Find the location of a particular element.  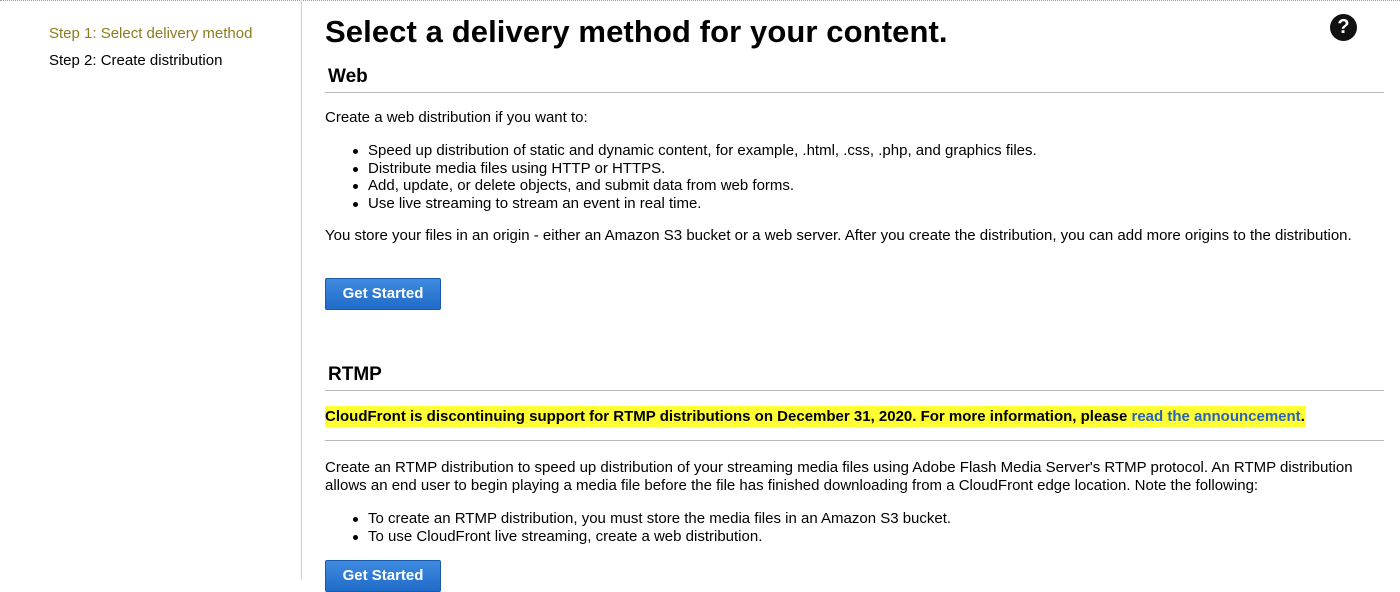

web-heading: Web is located at coordinates (348, 76).